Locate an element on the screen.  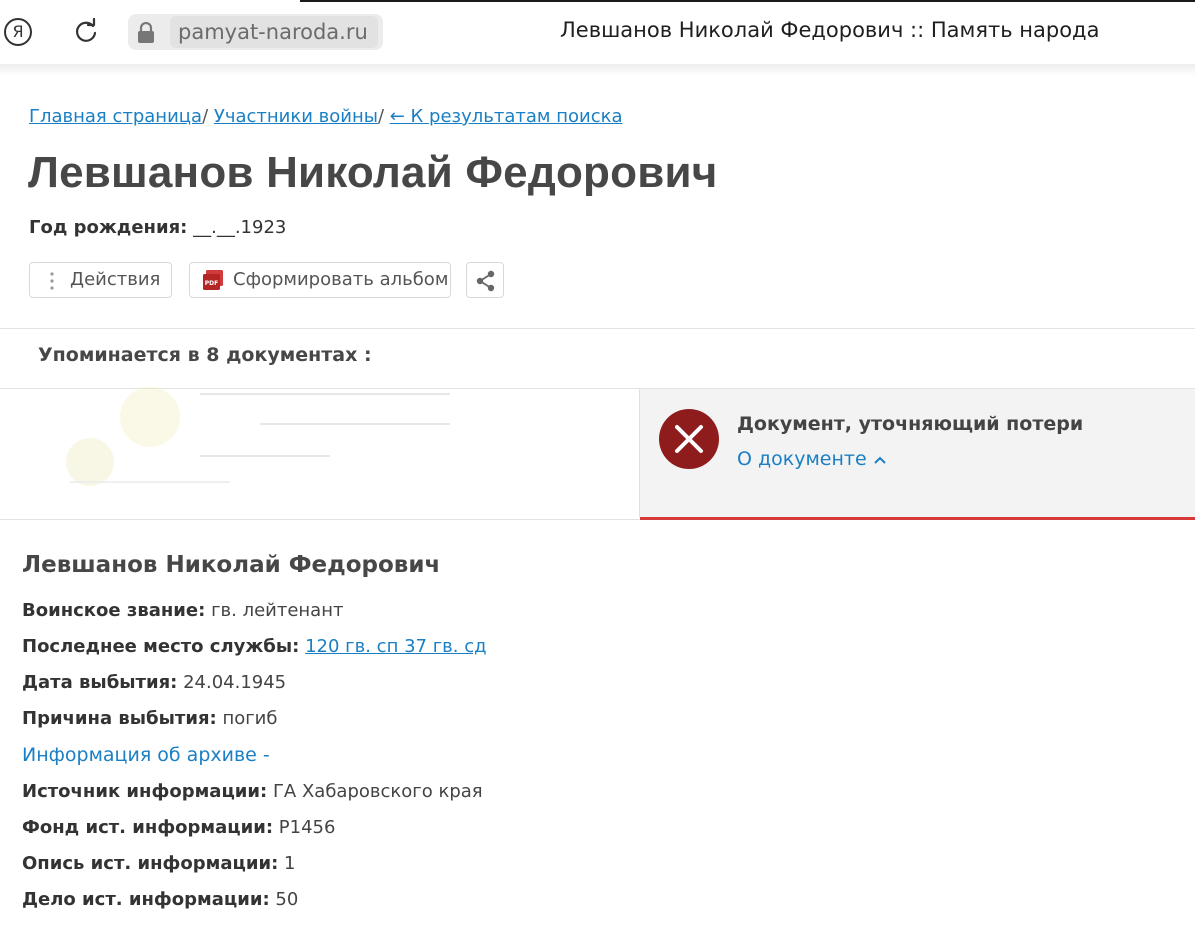
birth-value: __.__.1923 is located at coordinates (240, 227).